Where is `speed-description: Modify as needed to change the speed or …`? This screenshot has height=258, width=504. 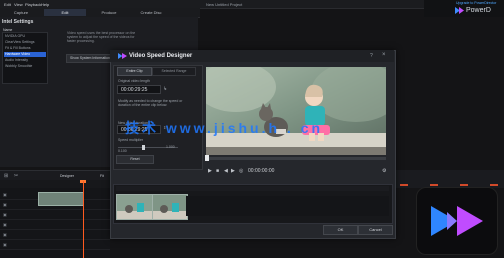
speed-description: Modify as needed to change the speed or … is located at coordinates (150, 103).